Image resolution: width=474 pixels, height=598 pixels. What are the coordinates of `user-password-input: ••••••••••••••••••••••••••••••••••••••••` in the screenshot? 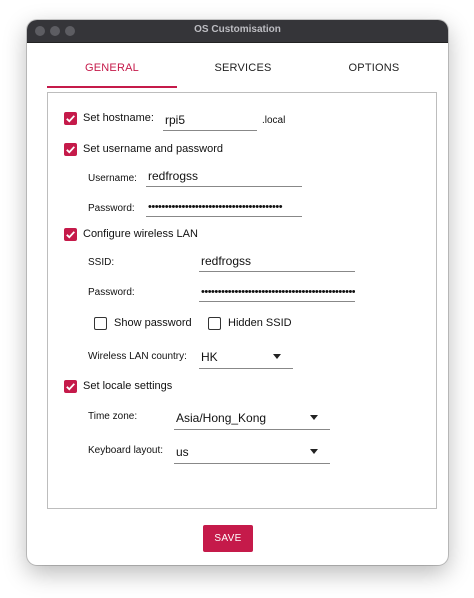 It's located at (224, 205).